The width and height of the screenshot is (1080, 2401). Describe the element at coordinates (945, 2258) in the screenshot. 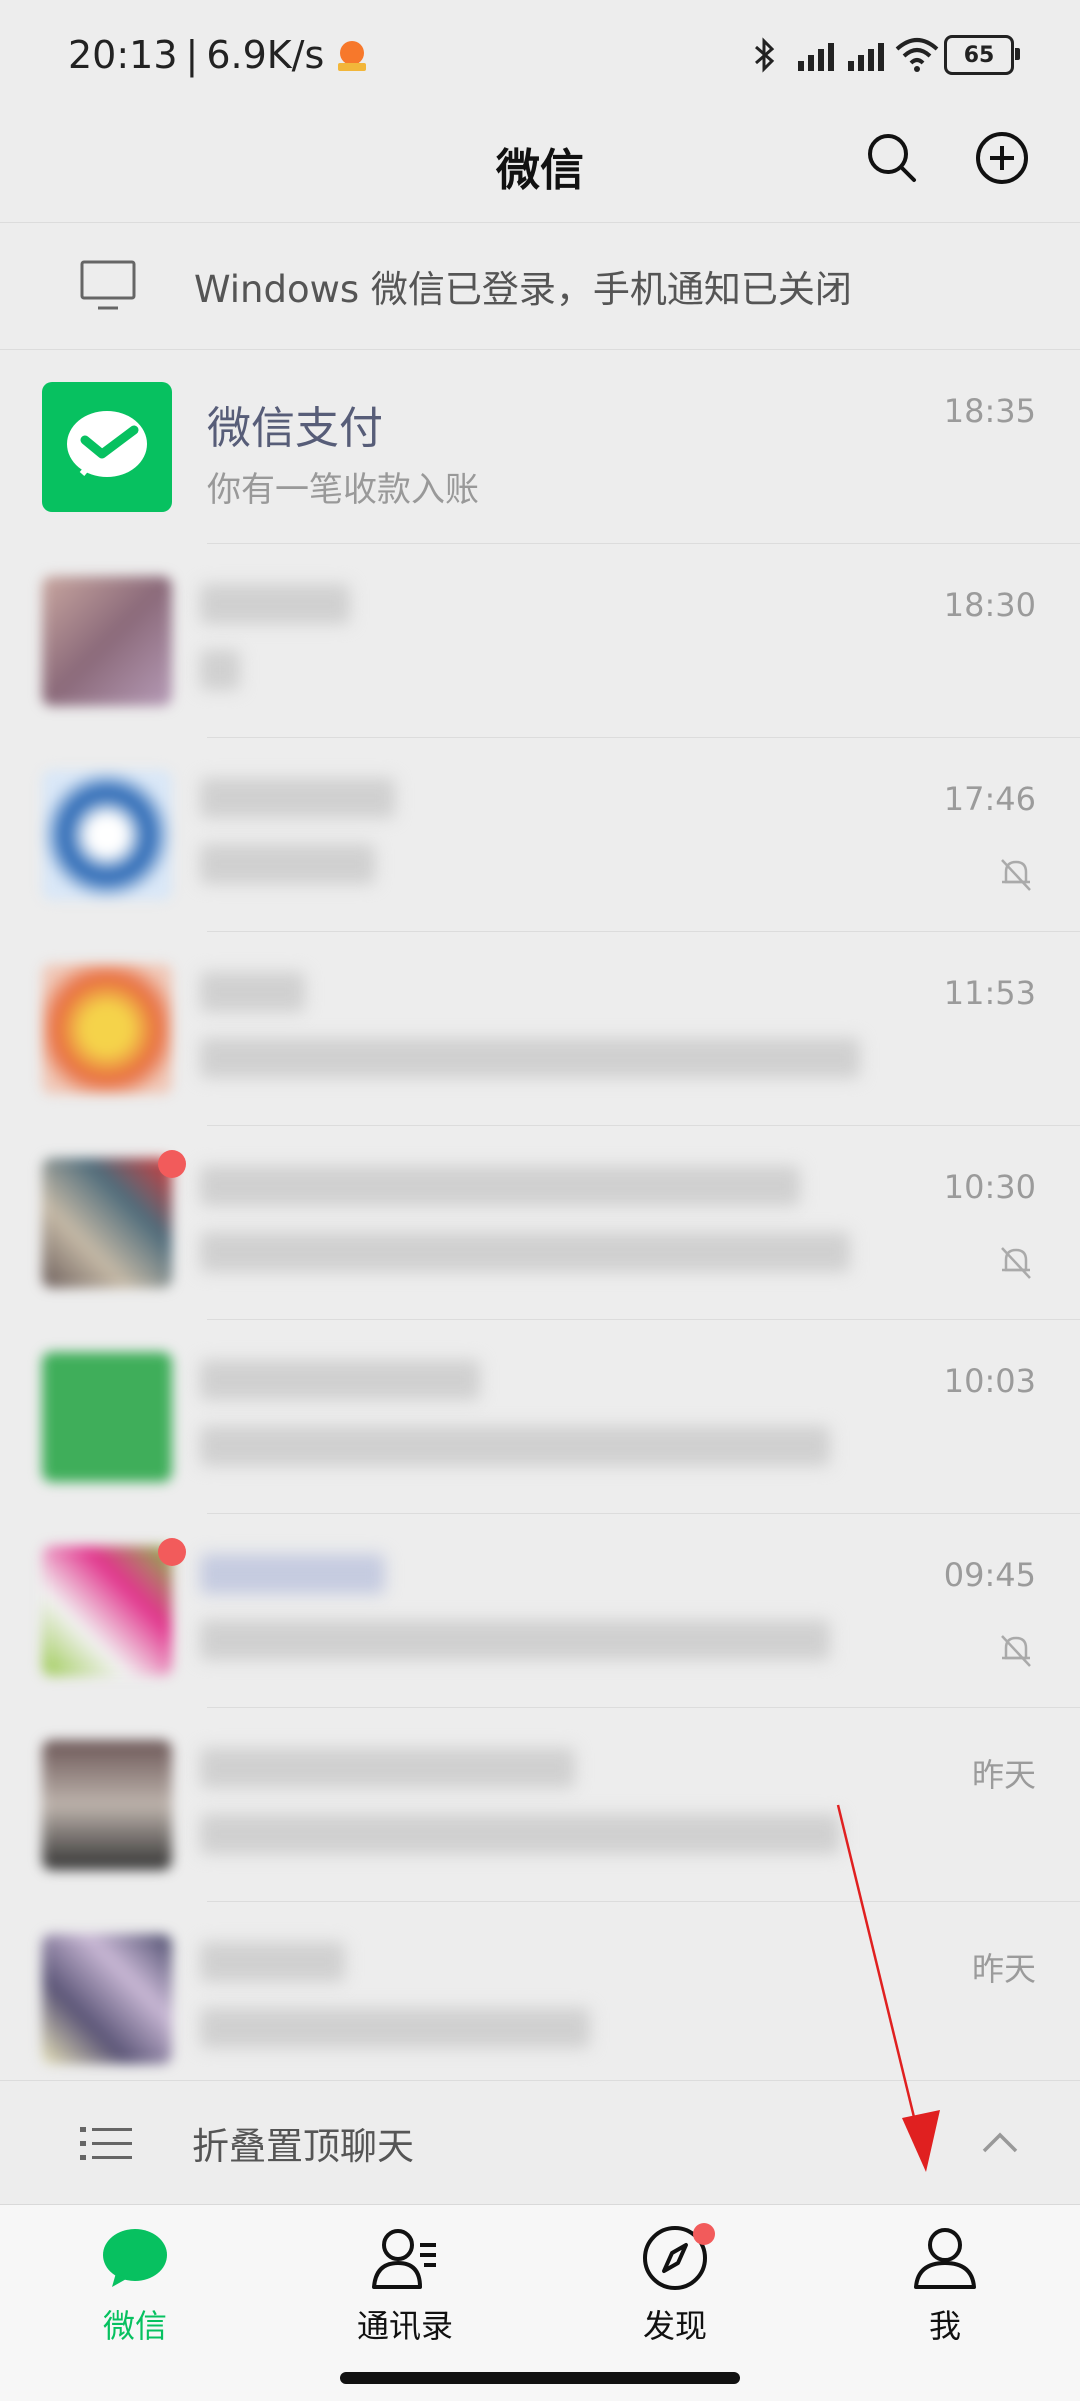

I see `person-icon` at that location.